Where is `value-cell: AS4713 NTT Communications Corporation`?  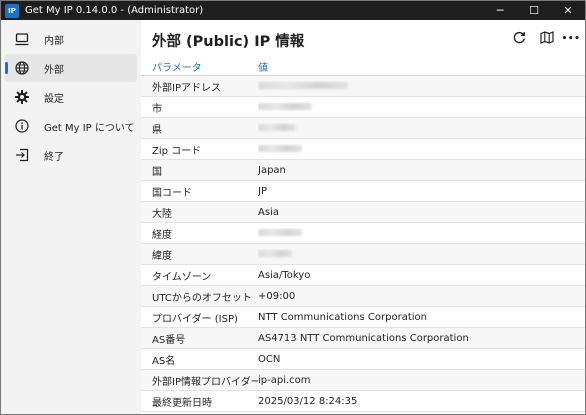
value-cell: AS4713 NTT Communications Corporation is located at coordinates (363, 338).